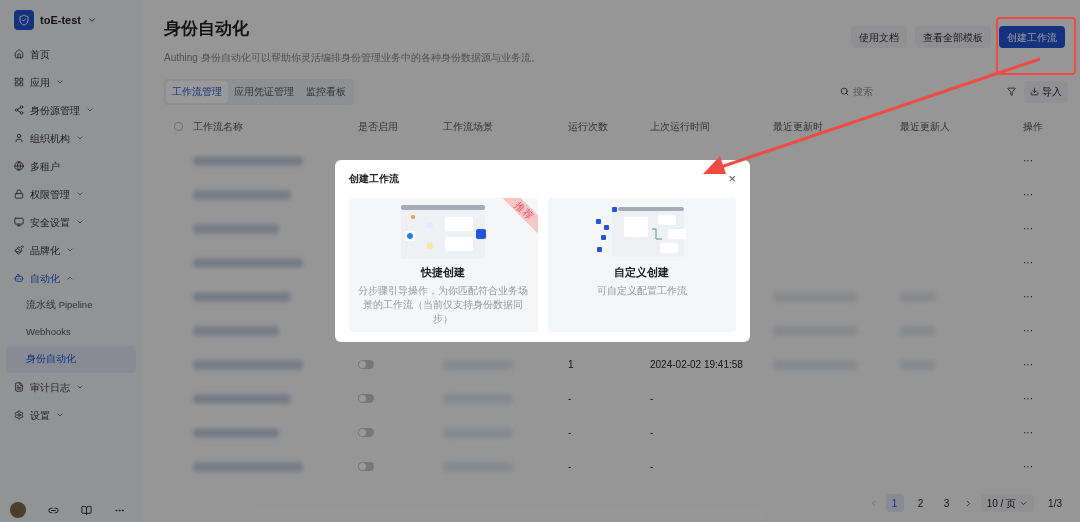 This screenshot has width=1080, height=522. Describe the element at coordinates (946, 503) in the screenshot. I see `page-button: 3` at that location.